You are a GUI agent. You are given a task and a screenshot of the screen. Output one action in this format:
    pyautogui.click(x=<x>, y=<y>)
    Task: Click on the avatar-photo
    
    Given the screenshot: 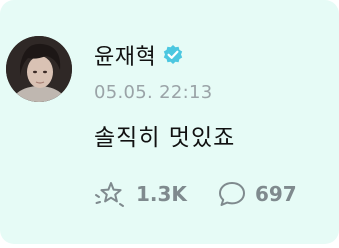 What is the action you would take?
    pyautogui.click(x=39, y=69)
    